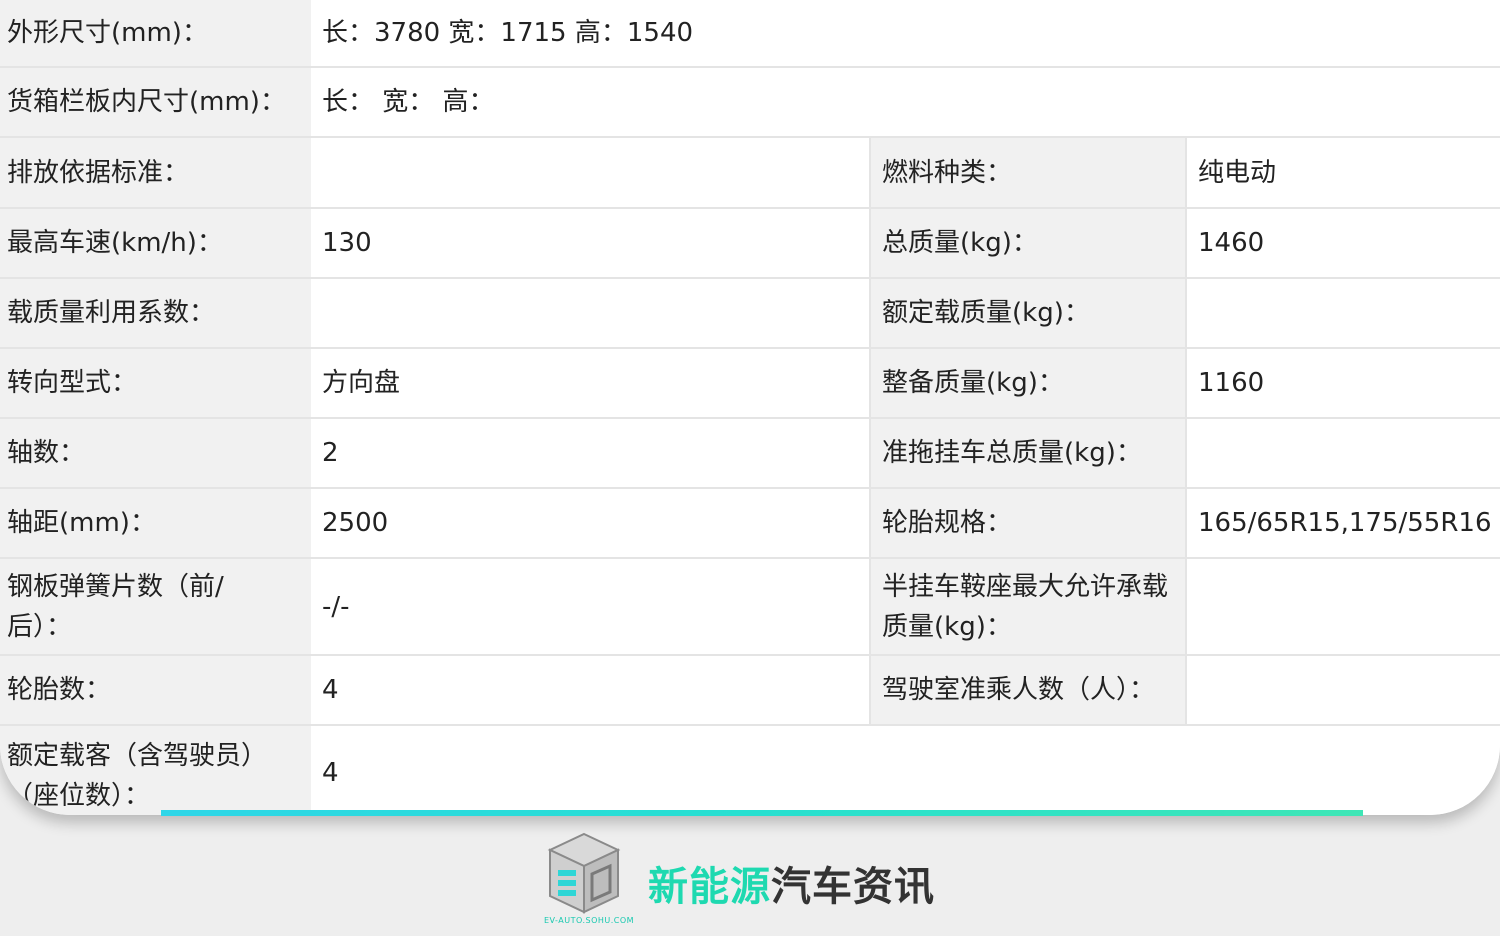  I want to click on row-label: 轮胎数：, so click(155, 690).